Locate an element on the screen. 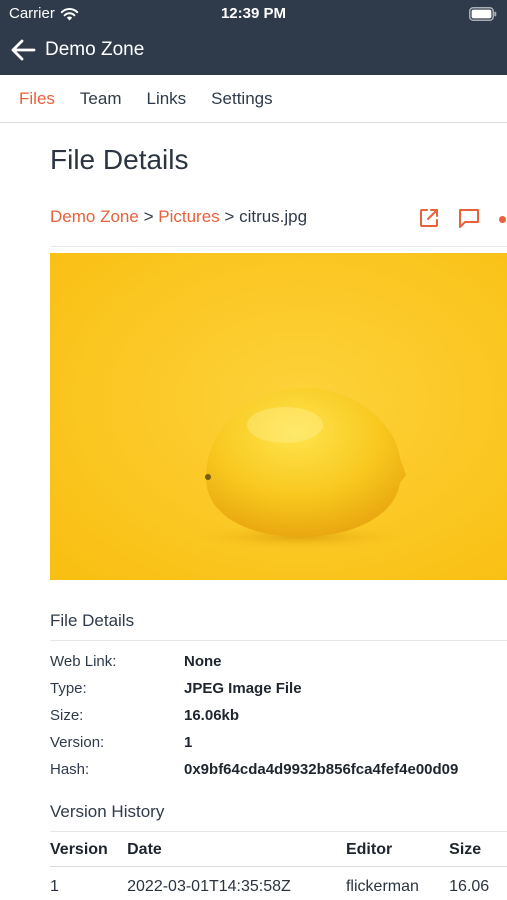  cell-version: 1 is located at coordinates (54, 886).